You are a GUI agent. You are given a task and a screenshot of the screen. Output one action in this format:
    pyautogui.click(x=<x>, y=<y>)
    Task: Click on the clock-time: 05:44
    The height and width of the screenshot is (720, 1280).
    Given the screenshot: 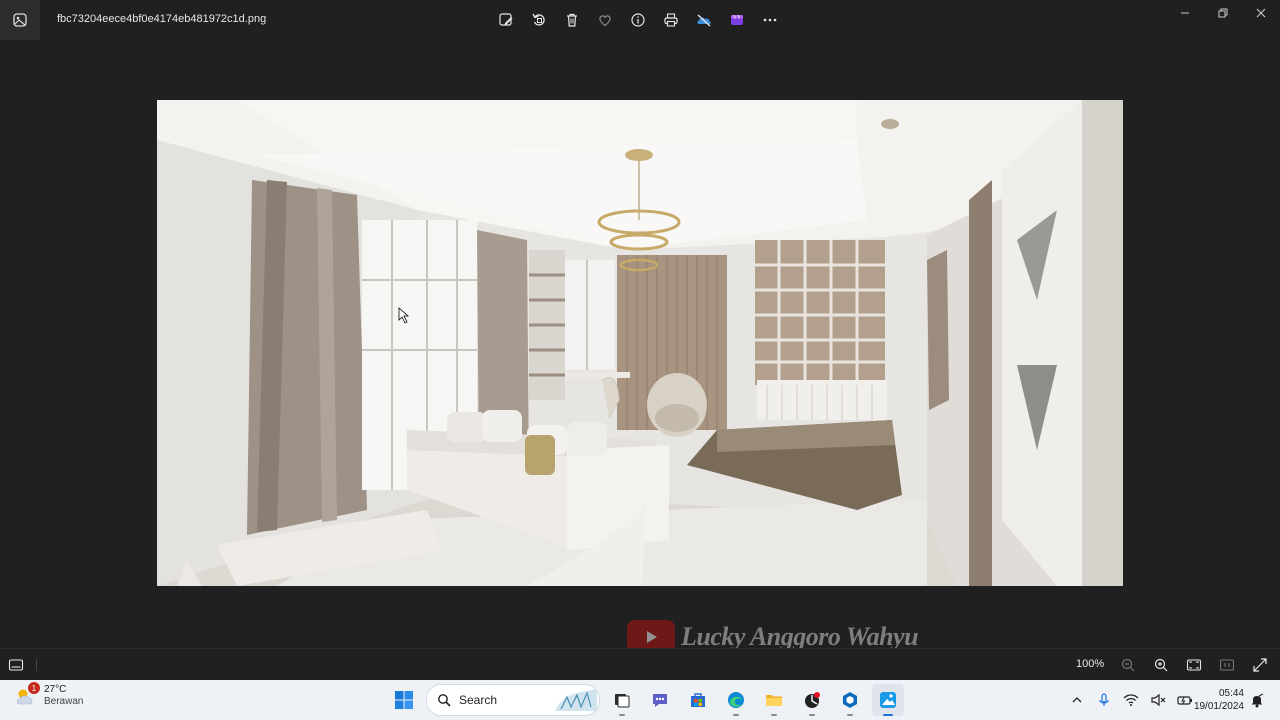 What is the action you would take?
    pyautogui.click(x=1231, y=693)
    